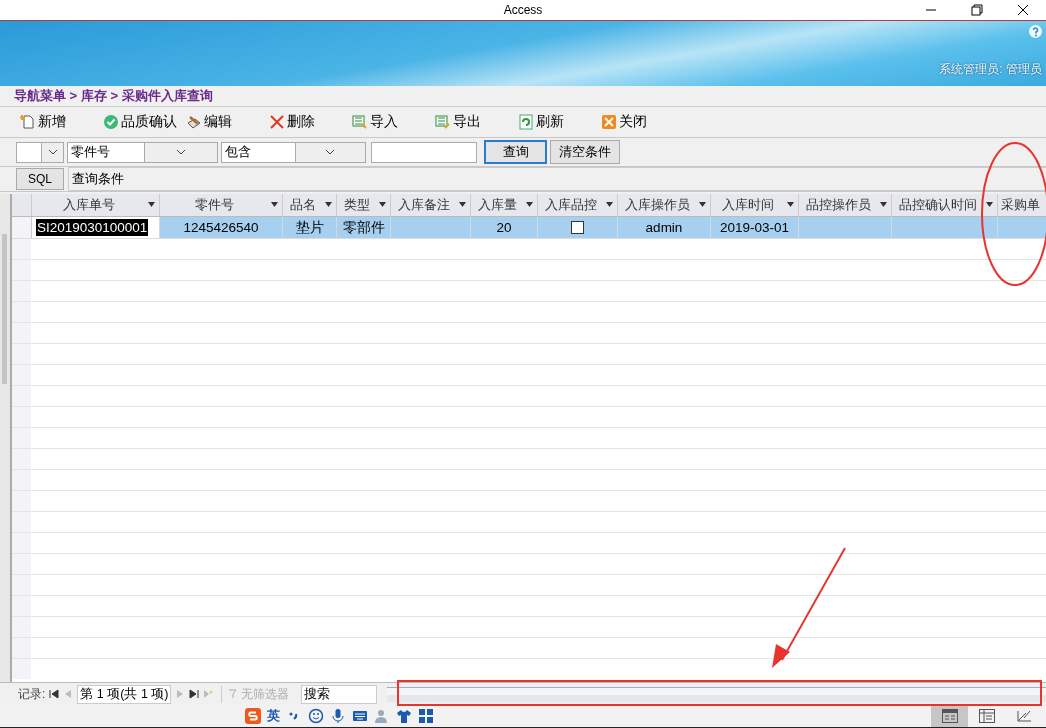  I want to click on selected-text: SI2019030100001, so click(92, 227).